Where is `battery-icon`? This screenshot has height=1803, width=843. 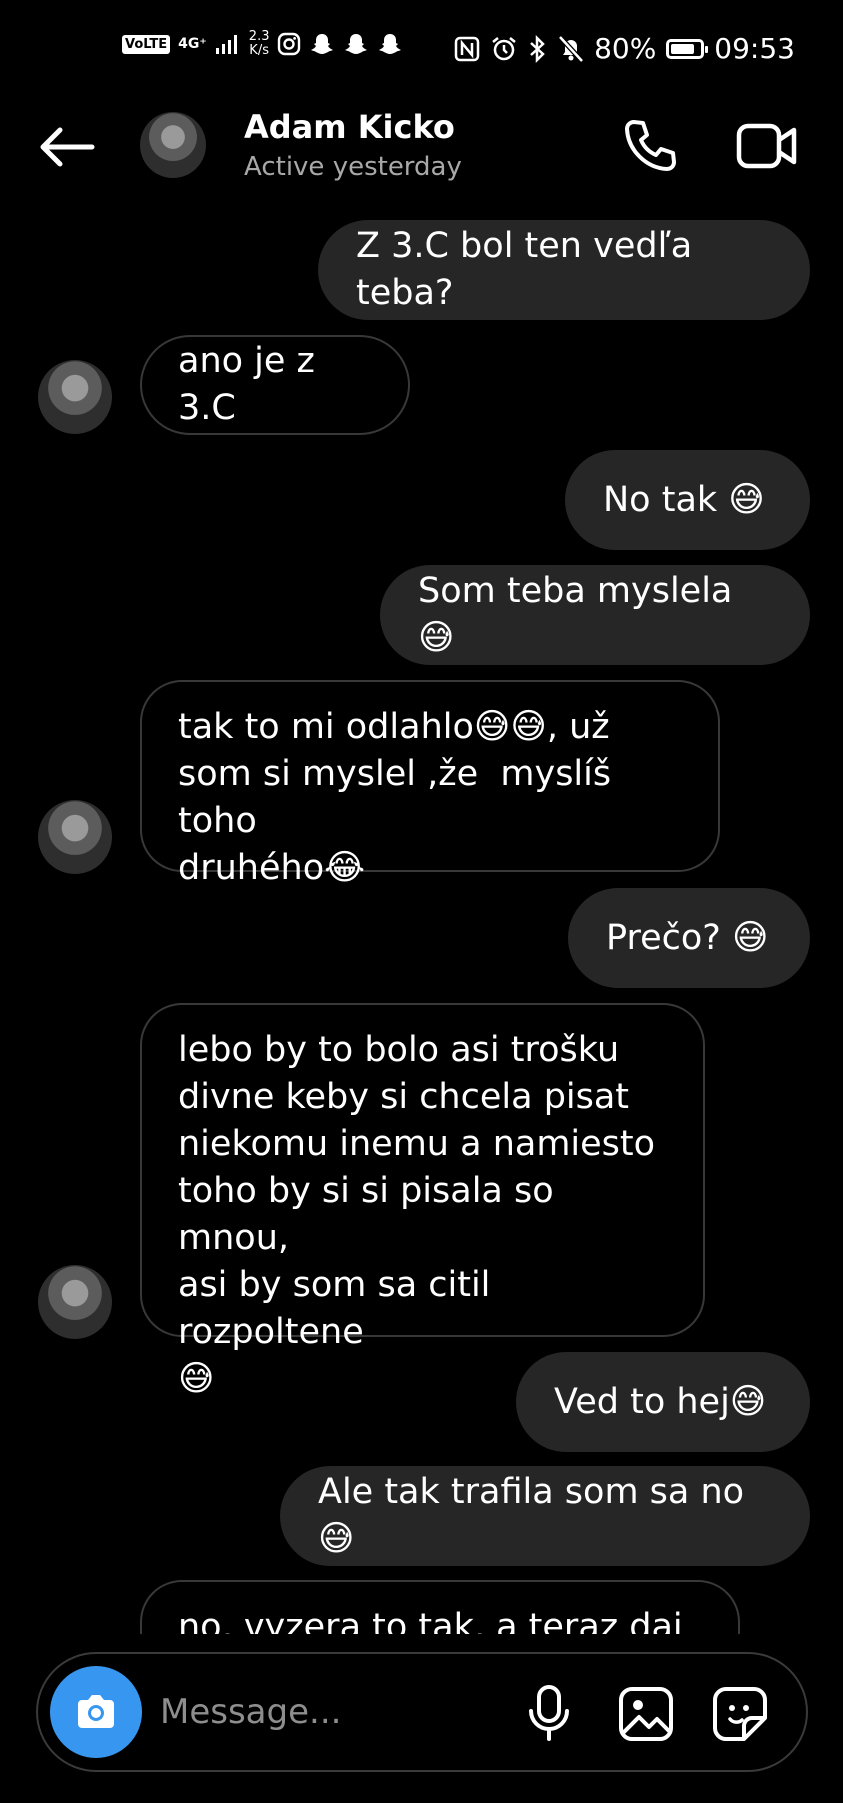 battery-icon is located at coordinates (687, 48).